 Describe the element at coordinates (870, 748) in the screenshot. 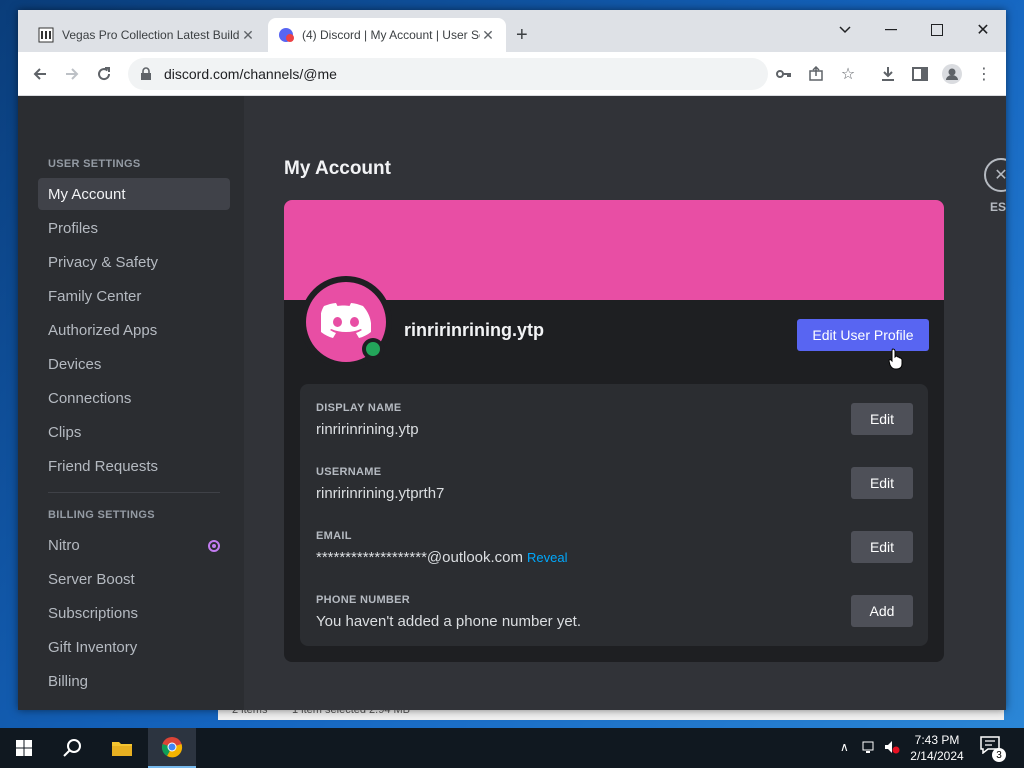

I see `network-icon` at that location.